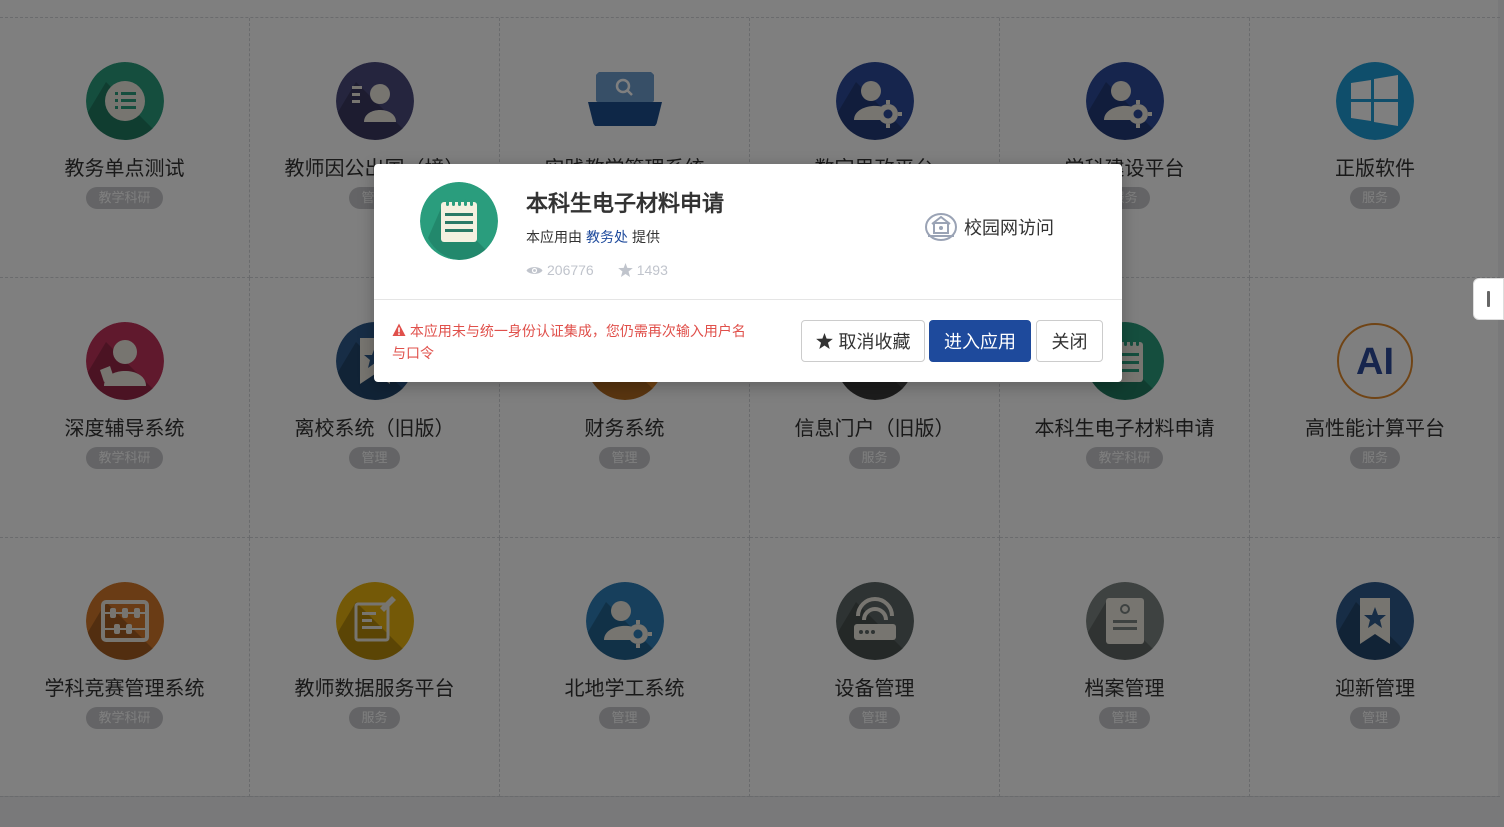 Image resolution: width=1504 pixels, height=827 pixels. Describe the element at coordinates (646, 237) in the screenshot. I see `provider-suffix: 提供` at that location.